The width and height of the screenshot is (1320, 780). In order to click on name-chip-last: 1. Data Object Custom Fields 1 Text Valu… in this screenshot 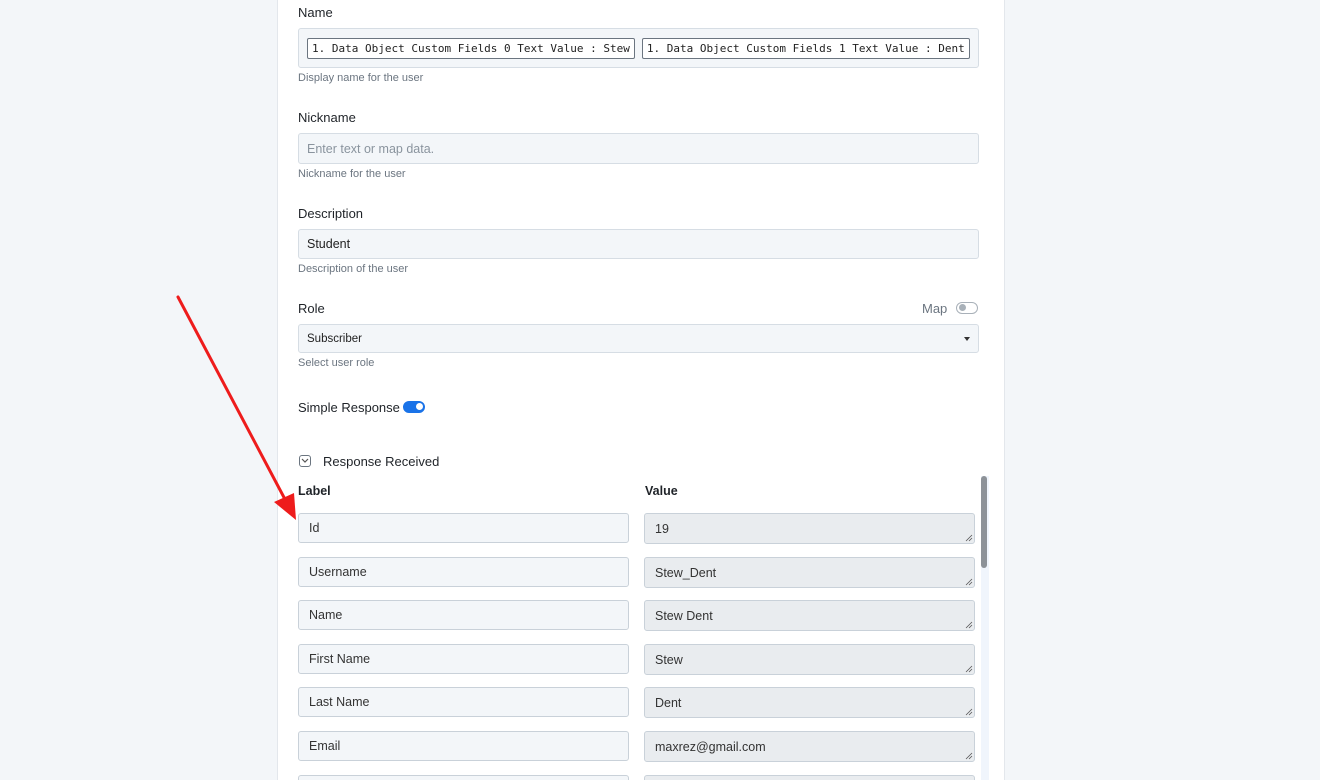, I will do `click(805, 48)`.